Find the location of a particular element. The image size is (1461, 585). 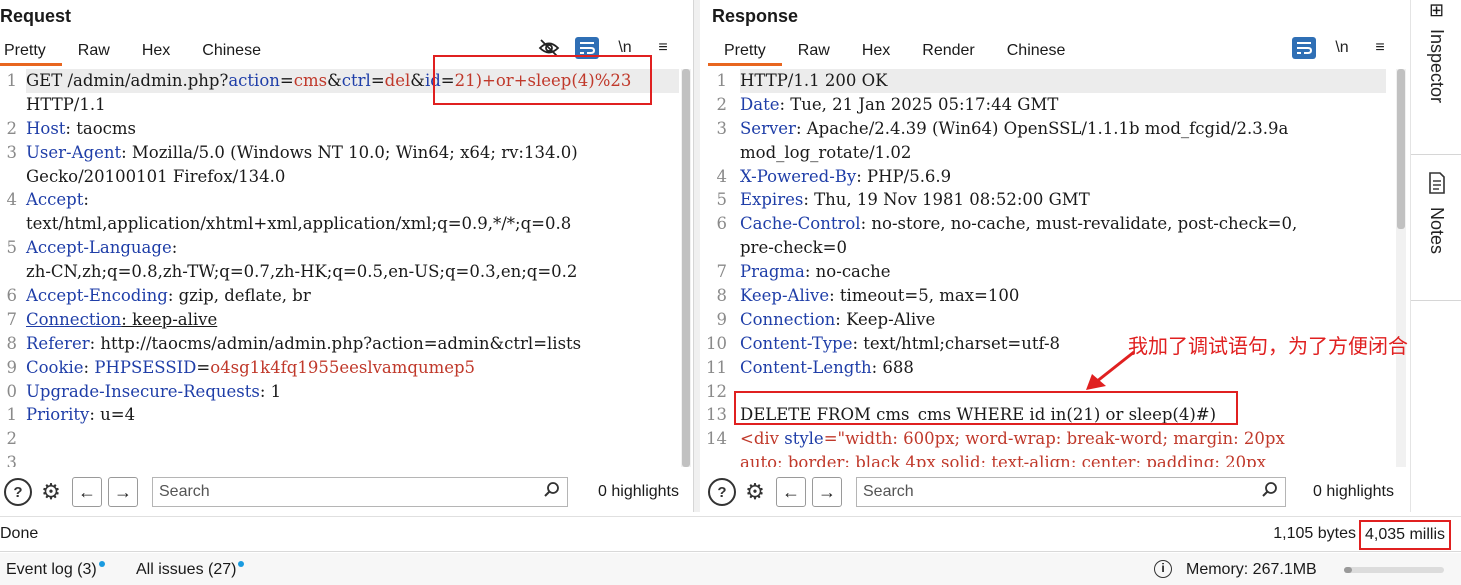

inspector-label: Inspector is located at coordinates (1437, 66).